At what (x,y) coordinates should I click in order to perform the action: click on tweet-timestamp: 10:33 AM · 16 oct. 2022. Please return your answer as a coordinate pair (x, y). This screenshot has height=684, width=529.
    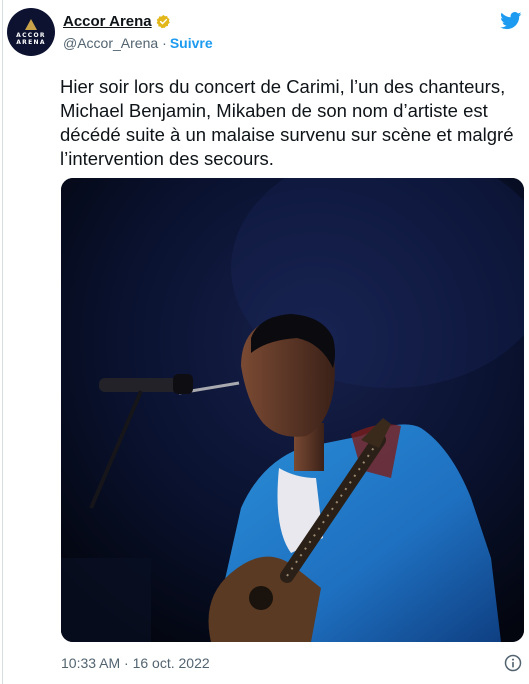
    Looking at the image, I should click on (135, 663).